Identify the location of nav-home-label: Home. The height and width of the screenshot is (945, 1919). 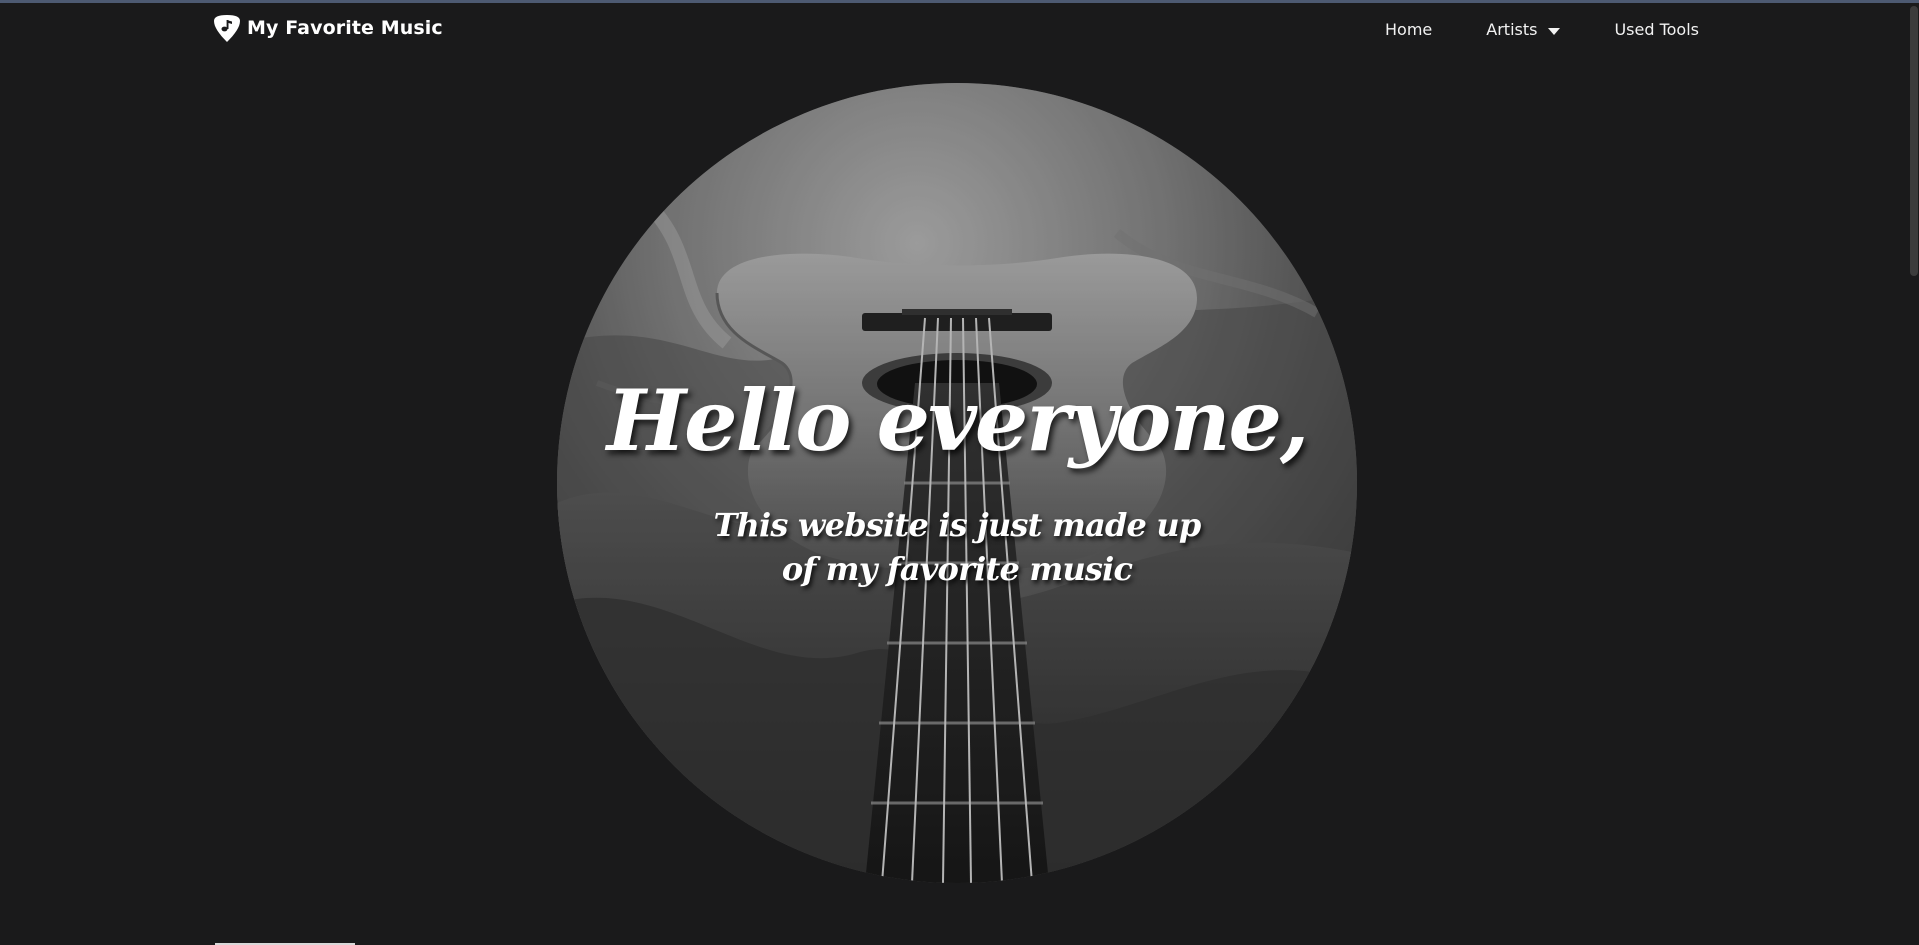
(1409, 29).